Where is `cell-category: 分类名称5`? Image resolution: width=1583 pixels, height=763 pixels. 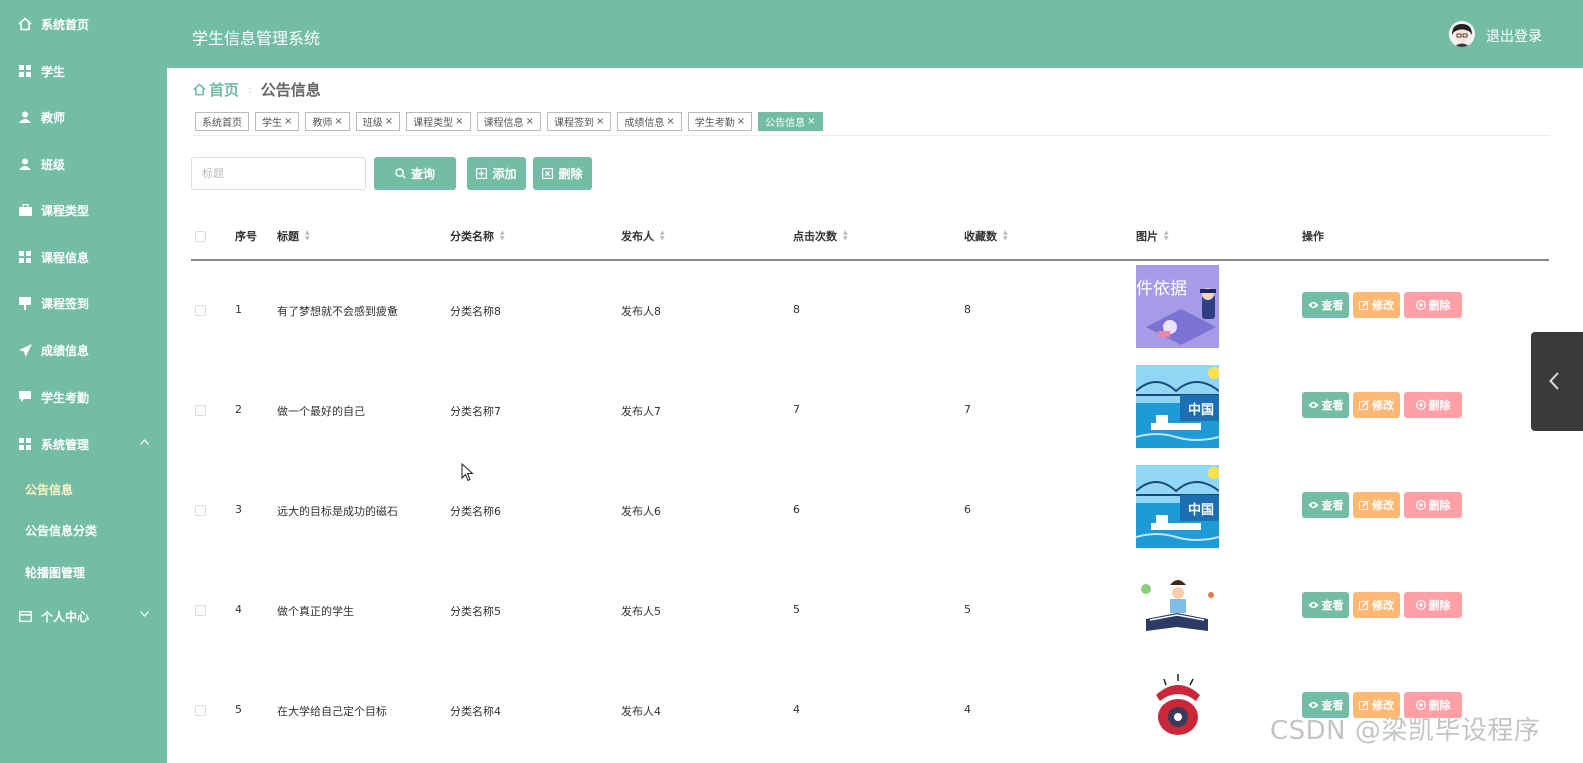 cell-category: 分类名称5 is located at coordinates (475, 611).